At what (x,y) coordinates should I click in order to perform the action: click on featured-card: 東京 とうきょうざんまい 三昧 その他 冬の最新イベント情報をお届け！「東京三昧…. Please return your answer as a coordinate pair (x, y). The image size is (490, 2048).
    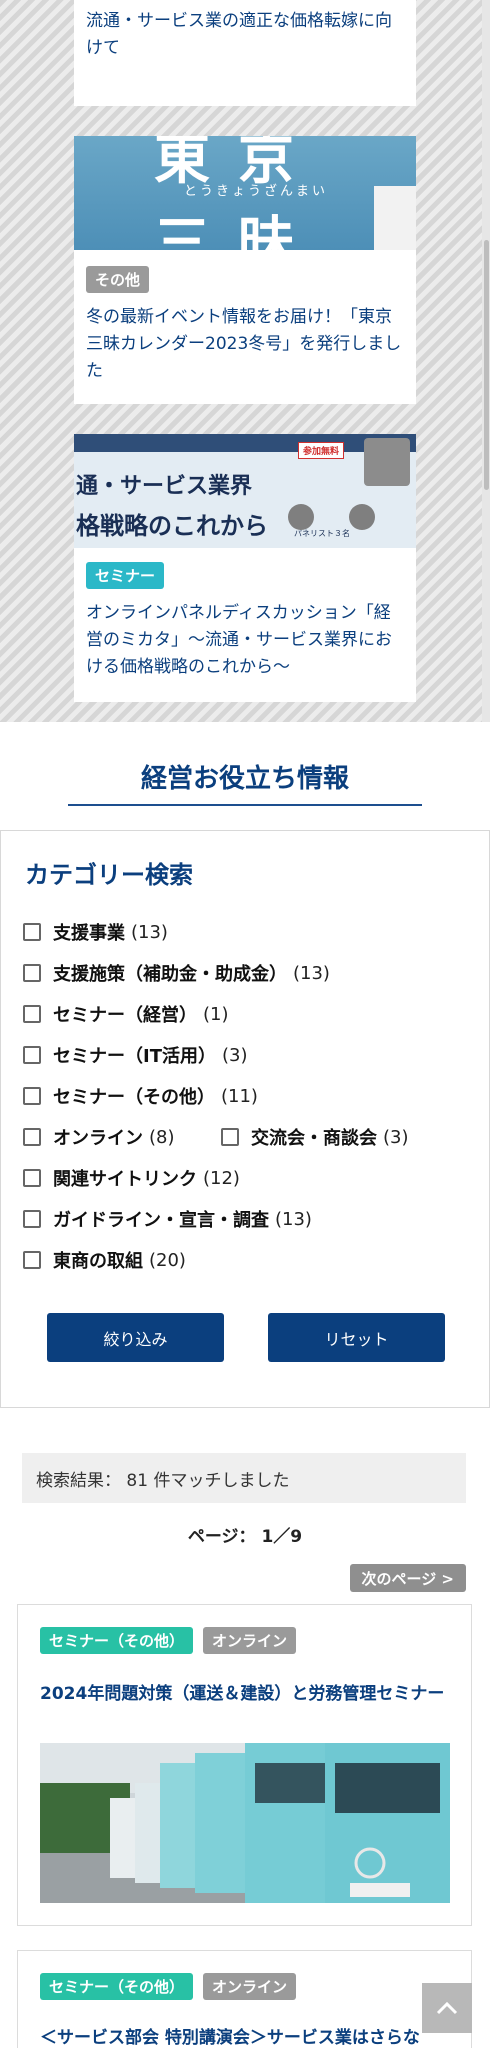
    Looking at the image, I should click on (245, 270).